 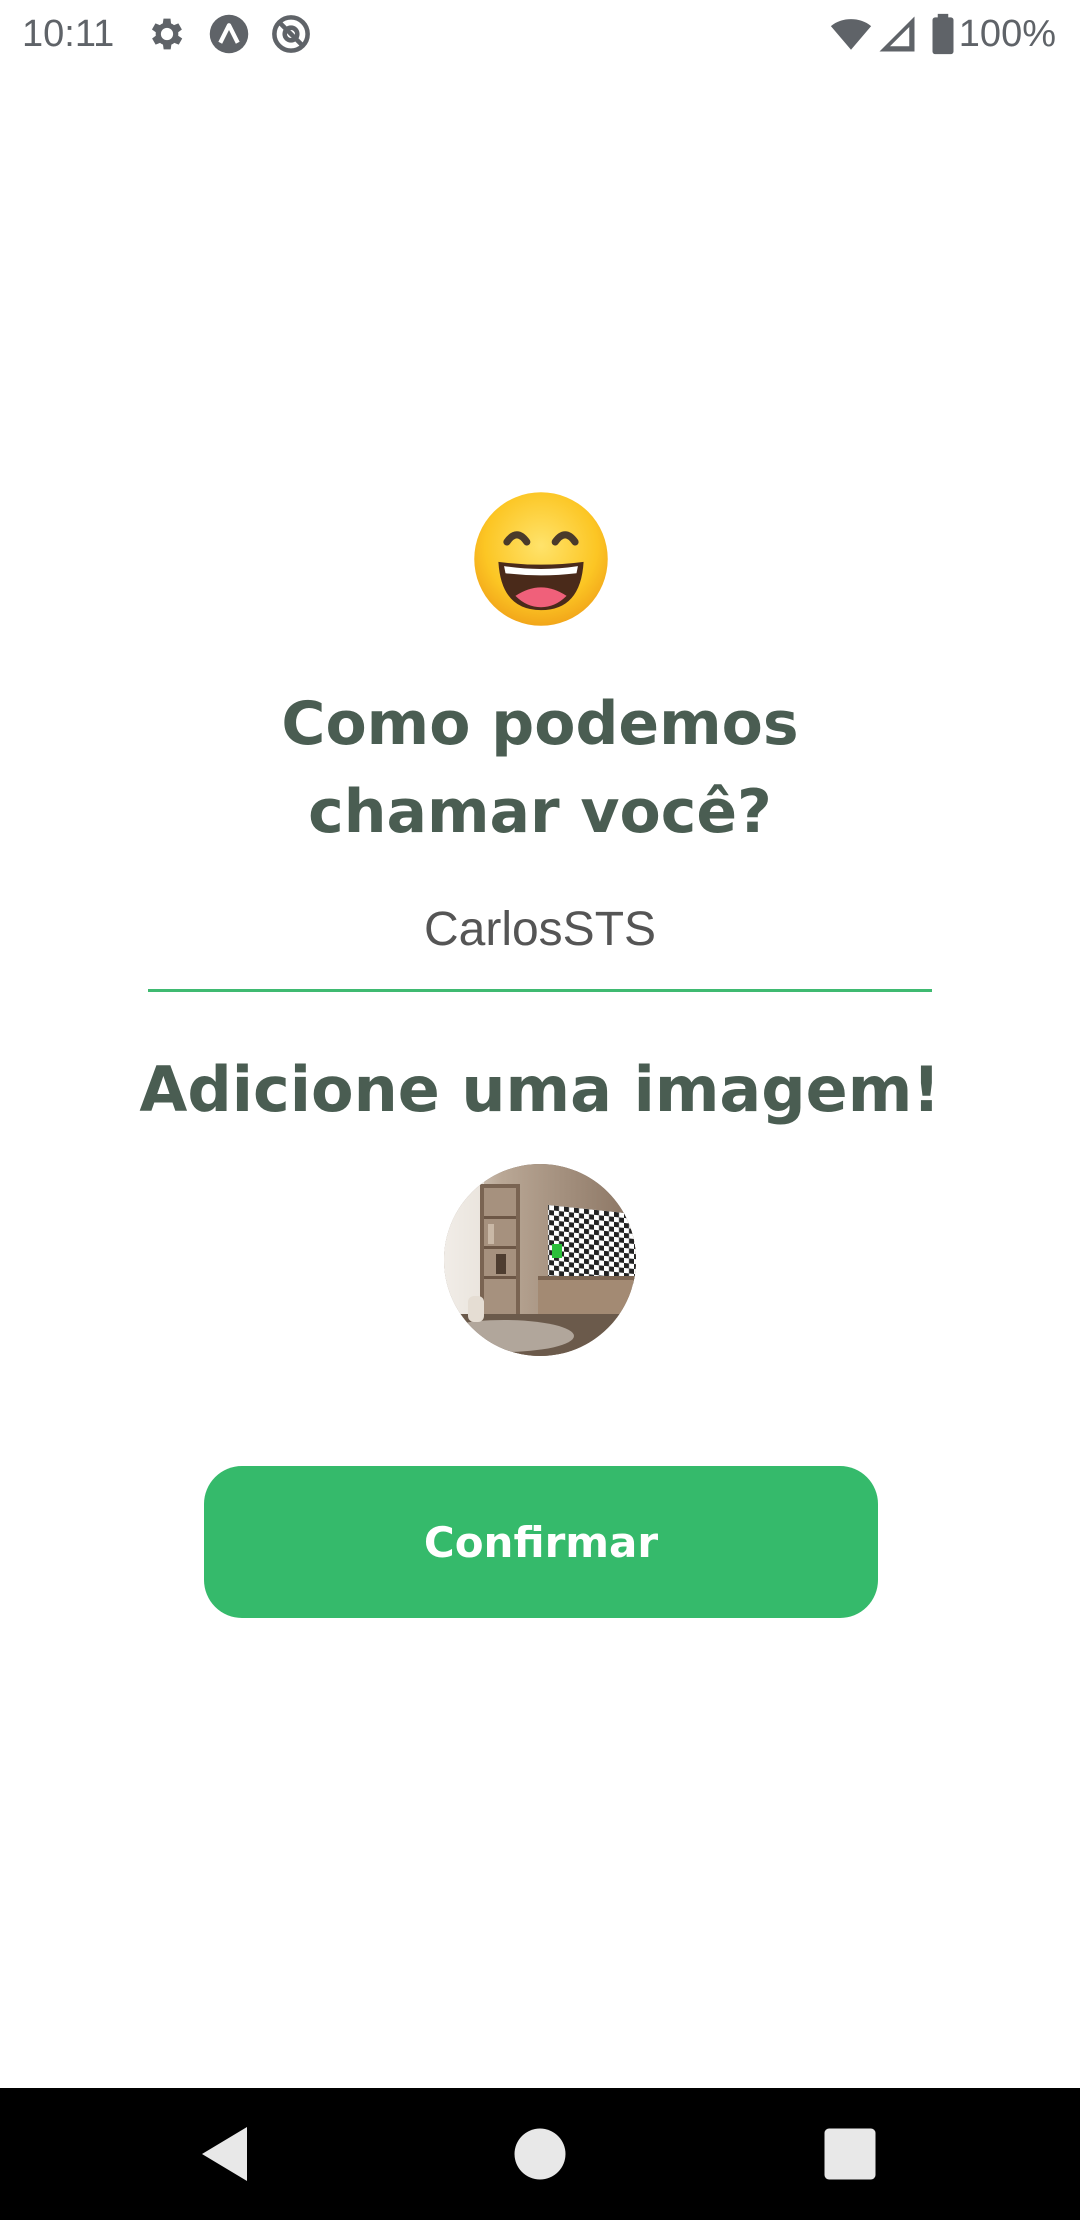 I want to click on status-bar: 10:11 100%, so click(x=540, y=34).